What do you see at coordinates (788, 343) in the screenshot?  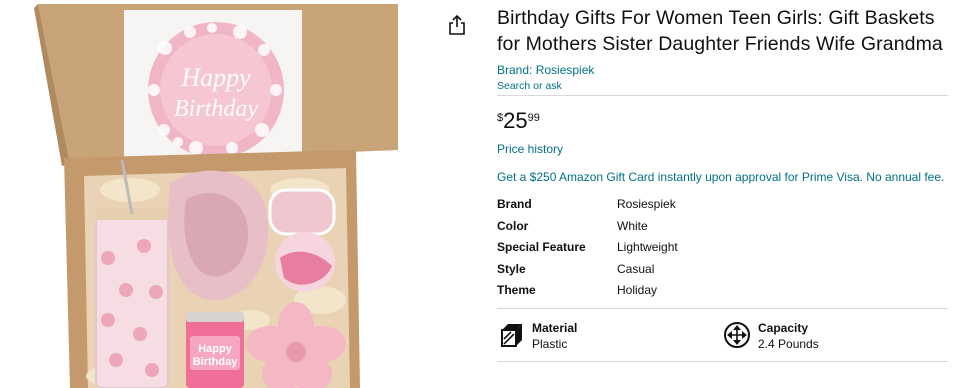 I see `feature-value: 2.4 Pounds` at bounding box center [788, 343].